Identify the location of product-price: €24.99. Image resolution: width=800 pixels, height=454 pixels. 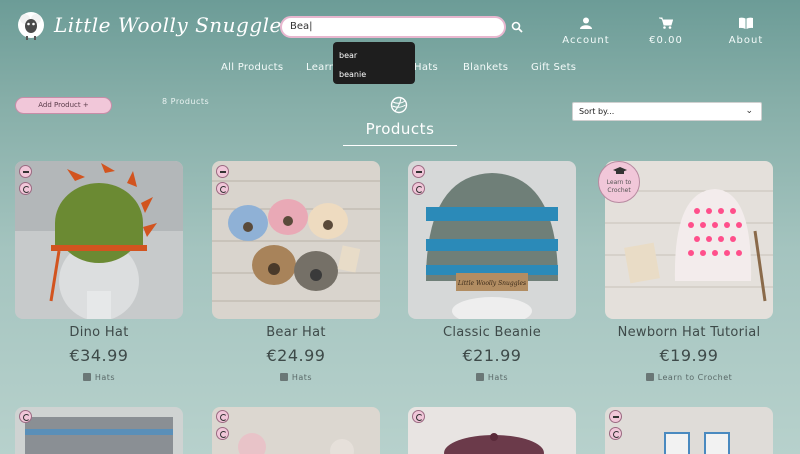
(296, 355).